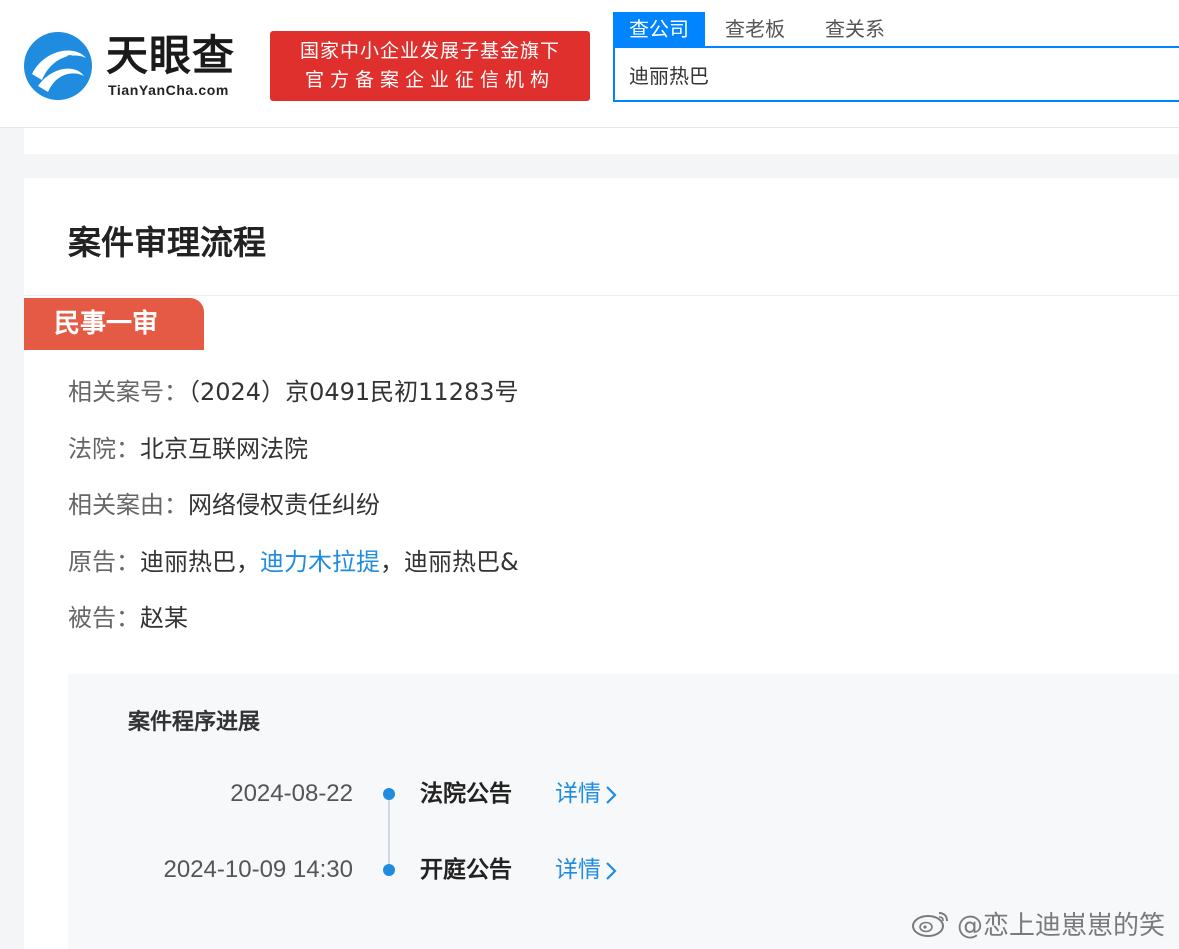 Image resolution: width=1179 pixels, height=949 pixels. What do you see at coordinates (258, 869) in the screenshot?
I see `timeline-date: 2024-10-09 14:30` at bounding box center [258, 869].